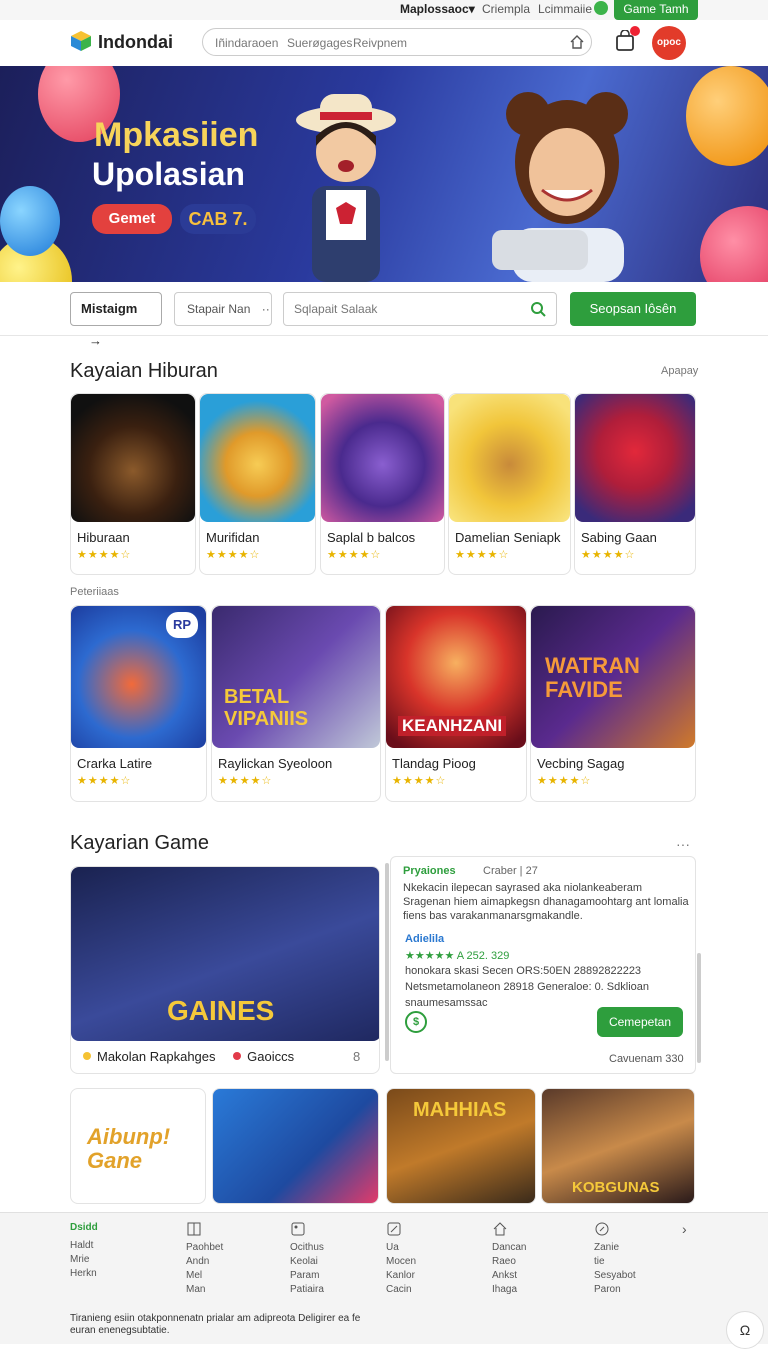 This screenshot has height=1349, width=768. Describe the element at coordinates (266, 708) in the screenshot. I see `card-art-text: BETAL VIPANIIS` at that location.